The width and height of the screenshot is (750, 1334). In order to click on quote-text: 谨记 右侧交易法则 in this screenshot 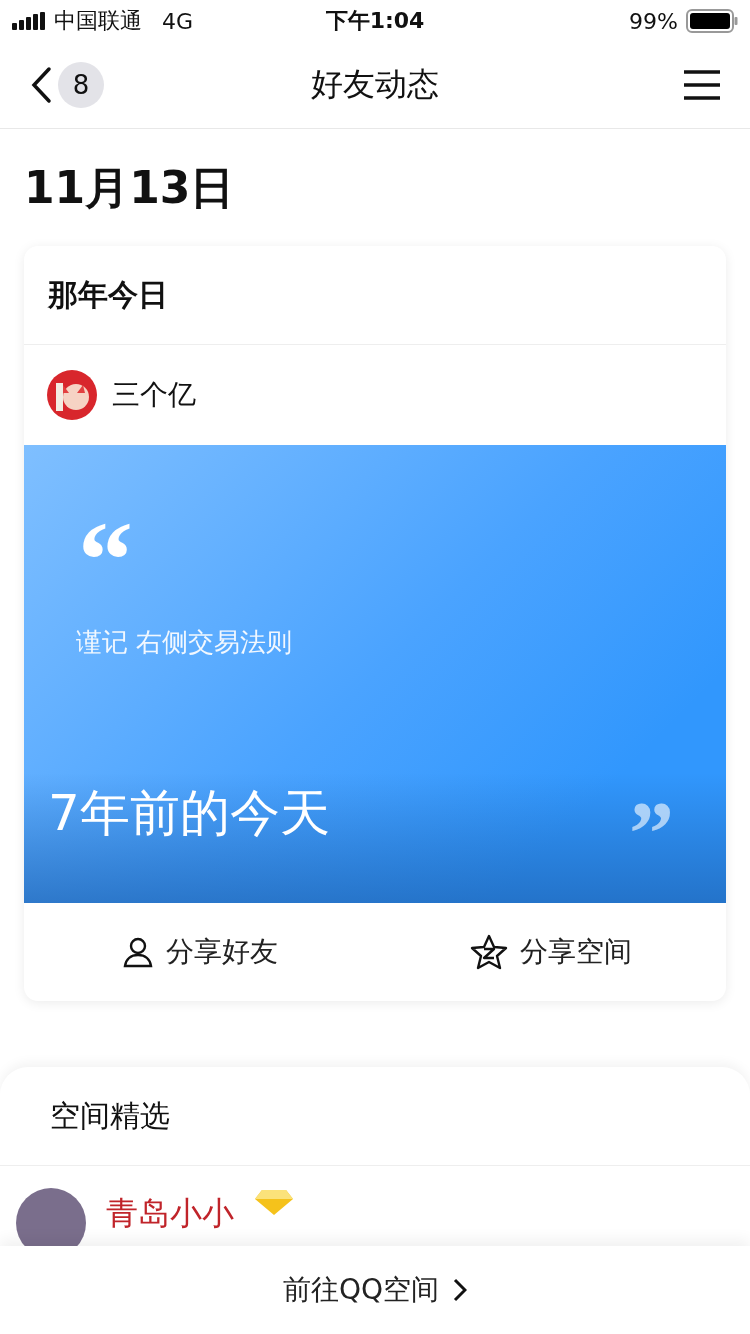, I will do `click(184, 642)`.